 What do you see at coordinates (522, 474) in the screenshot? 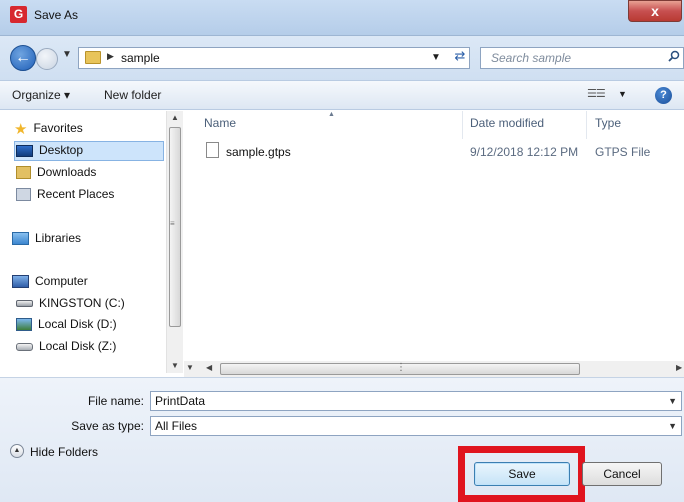
I see `save-button: Save` at bounding box center [522, 474].